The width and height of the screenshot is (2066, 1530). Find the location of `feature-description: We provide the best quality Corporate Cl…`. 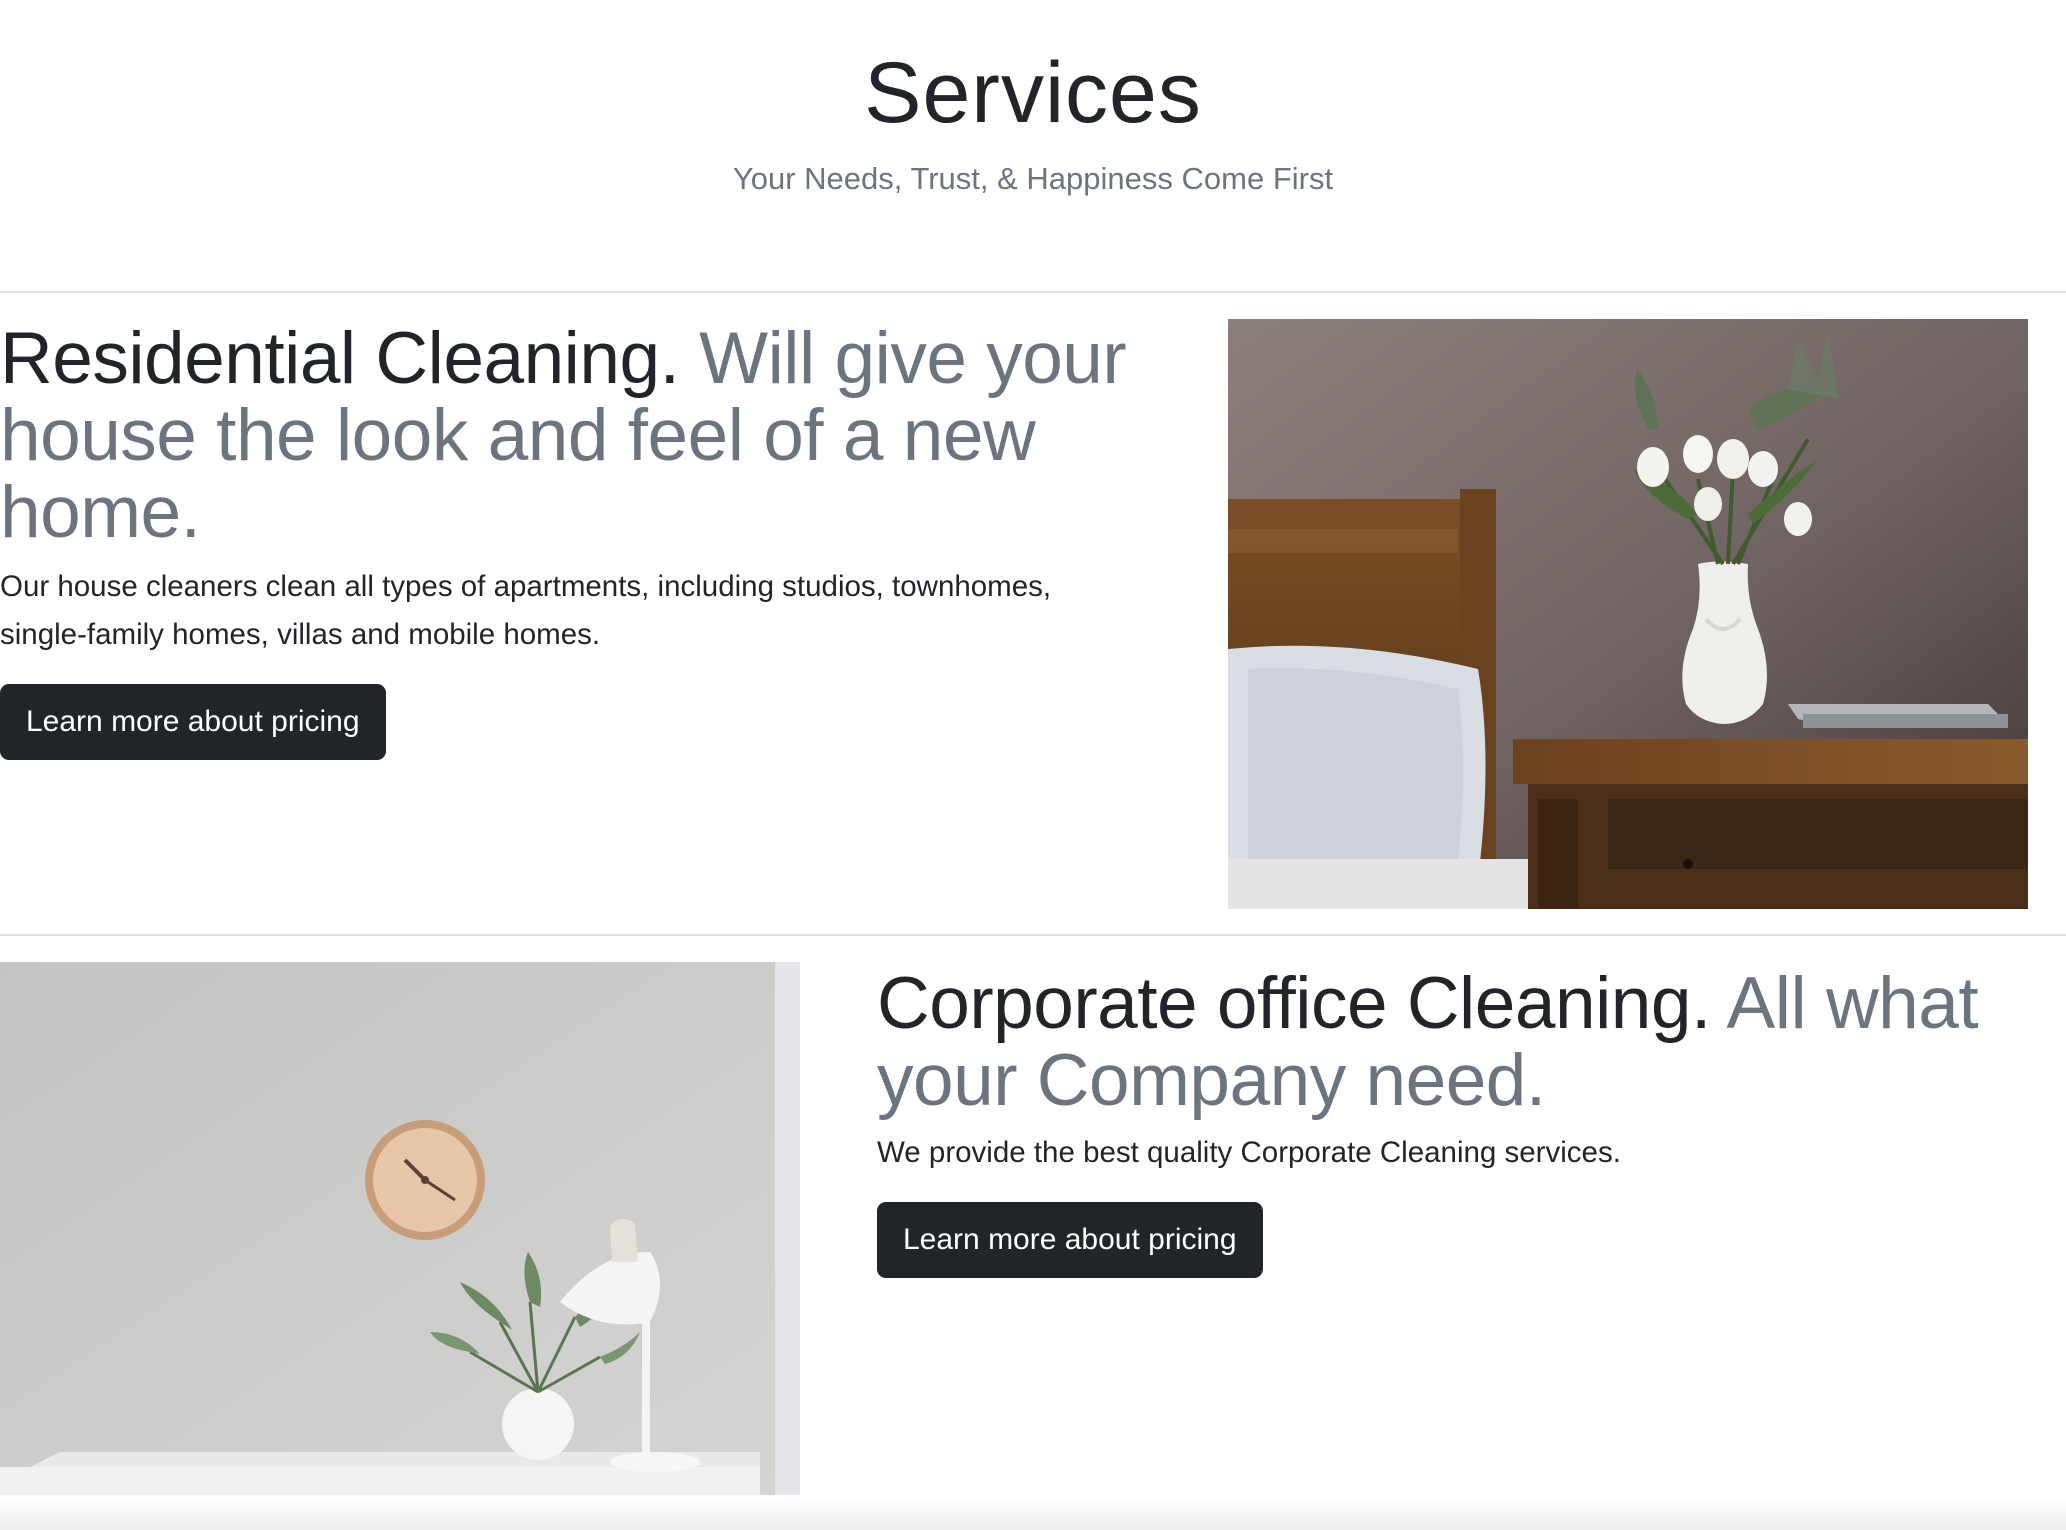

feature-description: We provide the best quality Corporate Cl… is located at coordinates (1249, 1152).